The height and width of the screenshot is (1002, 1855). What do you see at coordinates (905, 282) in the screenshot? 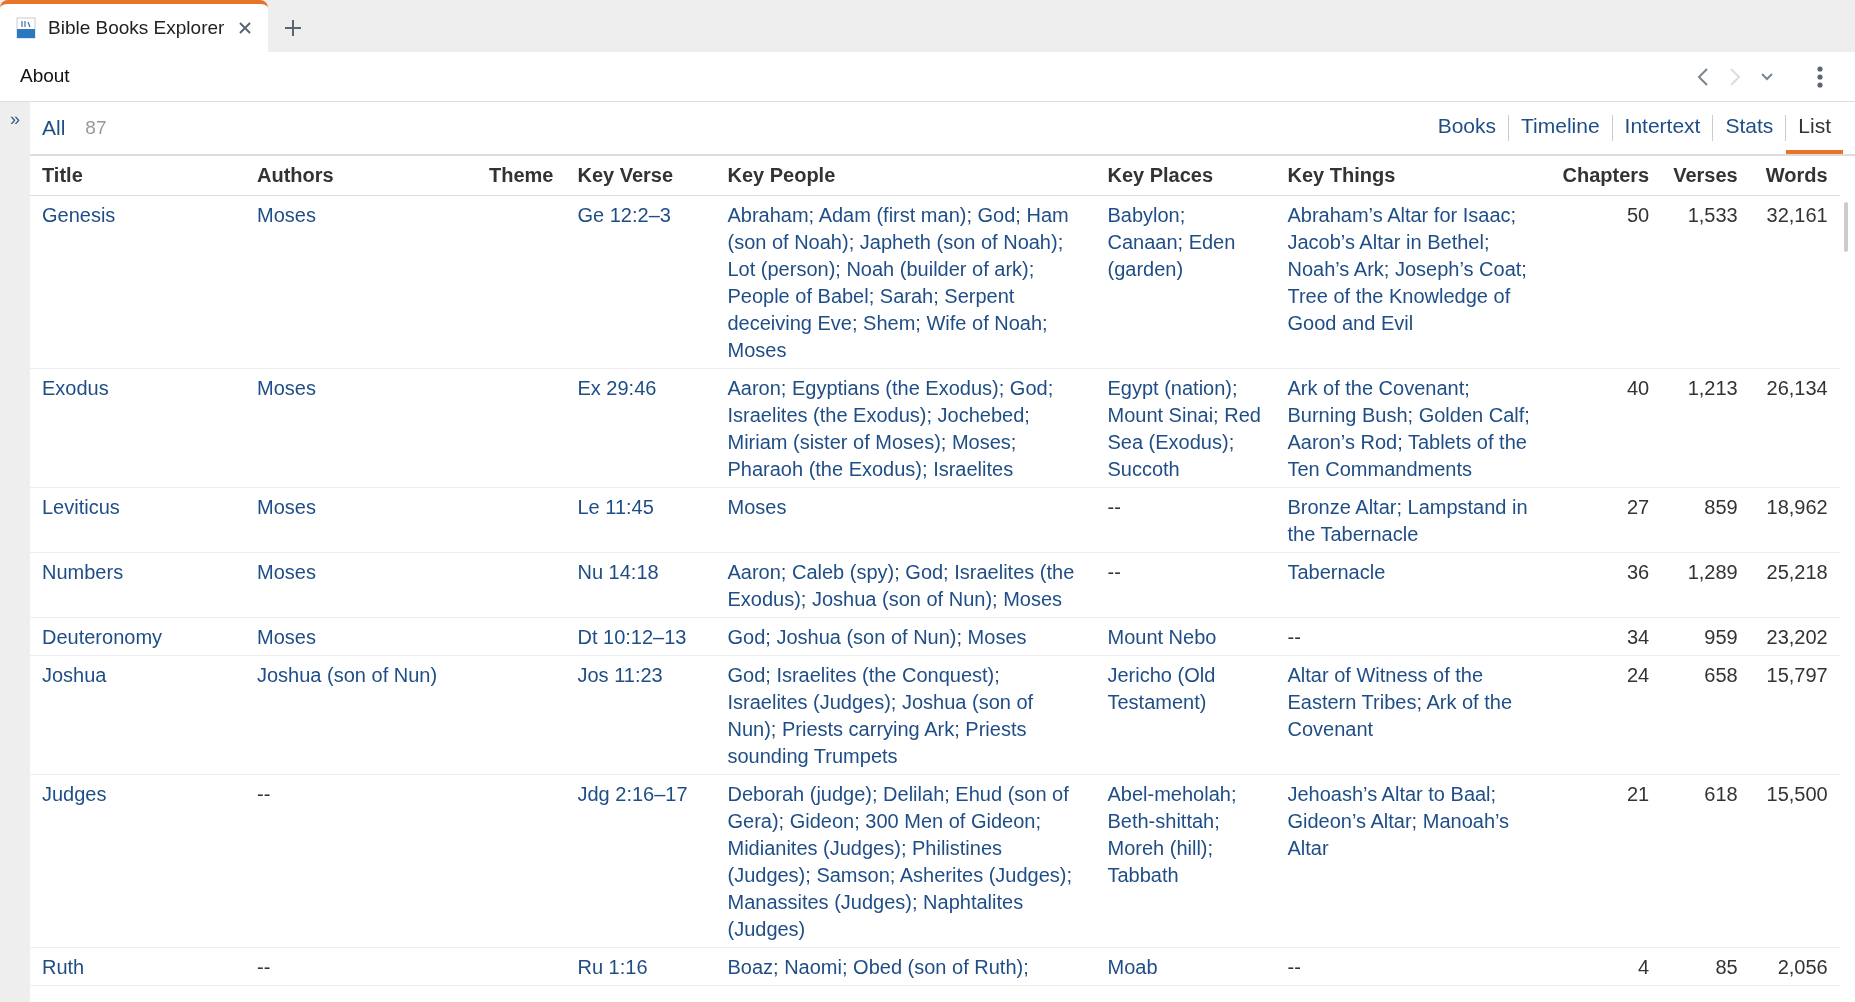
I see `people-cell: Abraham; Adam (first man); God; Ham (son of Noah); Japheth (son of Noah); Lot (person); Noah (builder of ark); People of Babel; Sarah; Serpent deceiving Eve; Shem; Wife of Noah; Moses` at bounding box center [905, 282].